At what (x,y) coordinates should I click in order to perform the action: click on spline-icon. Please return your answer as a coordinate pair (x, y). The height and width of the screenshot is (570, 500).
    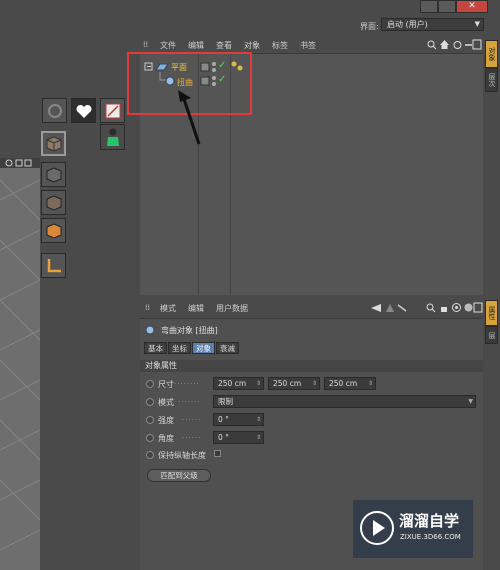
    Looking at the image, I should click on (112, 110).